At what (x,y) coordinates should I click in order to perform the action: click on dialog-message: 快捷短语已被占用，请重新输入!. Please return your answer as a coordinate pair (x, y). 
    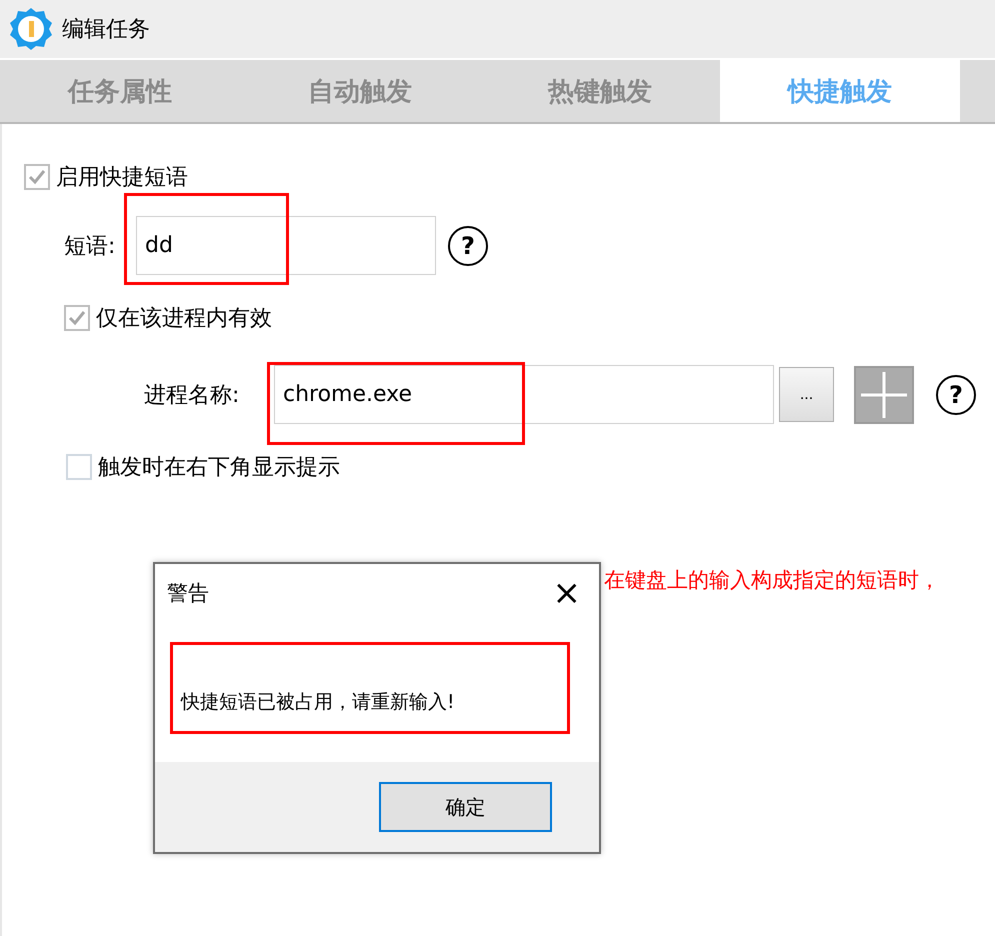
    Looking at the image, I should click on (318, 702).